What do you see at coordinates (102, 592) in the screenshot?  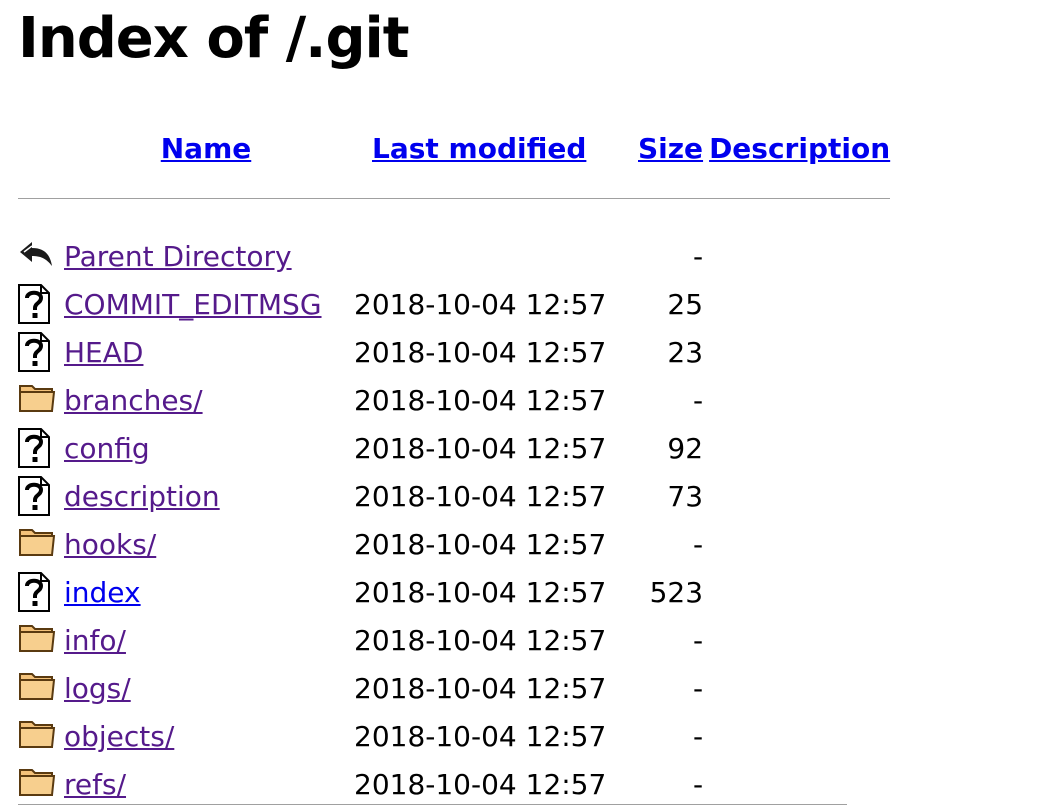 I see `entry-link: index` at bounding box center [102, 592].